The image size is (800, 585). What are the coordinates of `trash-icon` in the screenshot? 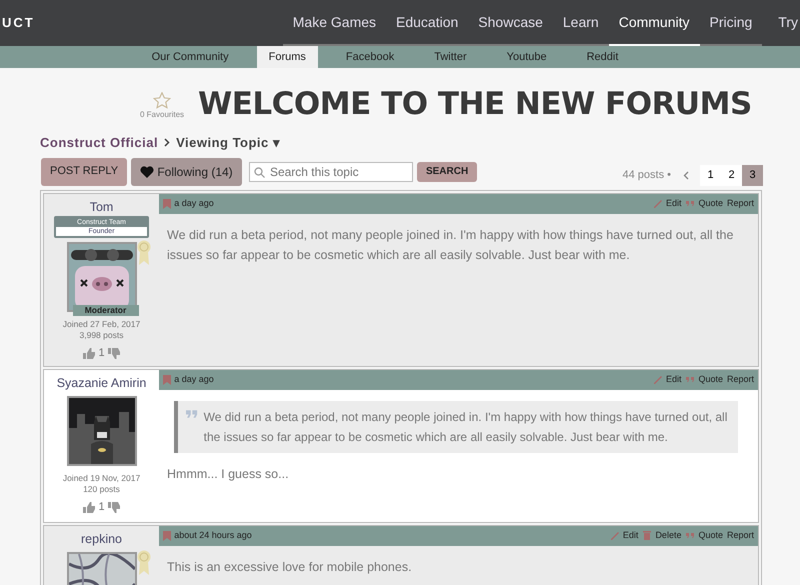 It's located at (647, 536).